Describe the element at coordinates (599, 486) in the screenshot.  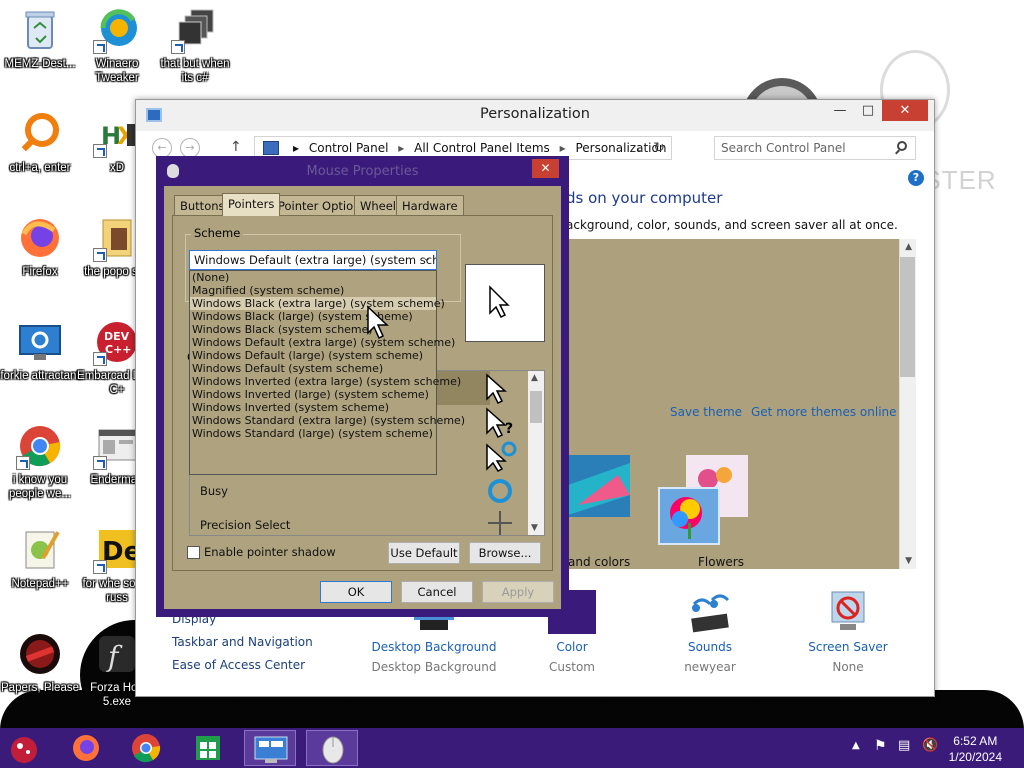
I see `theme-thumbnail-colors` at that location.